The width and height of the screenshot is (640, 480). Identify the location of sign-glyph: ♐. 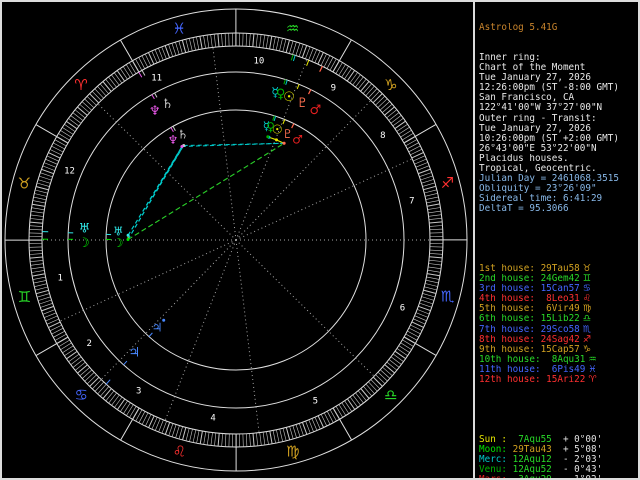
(585, 339).